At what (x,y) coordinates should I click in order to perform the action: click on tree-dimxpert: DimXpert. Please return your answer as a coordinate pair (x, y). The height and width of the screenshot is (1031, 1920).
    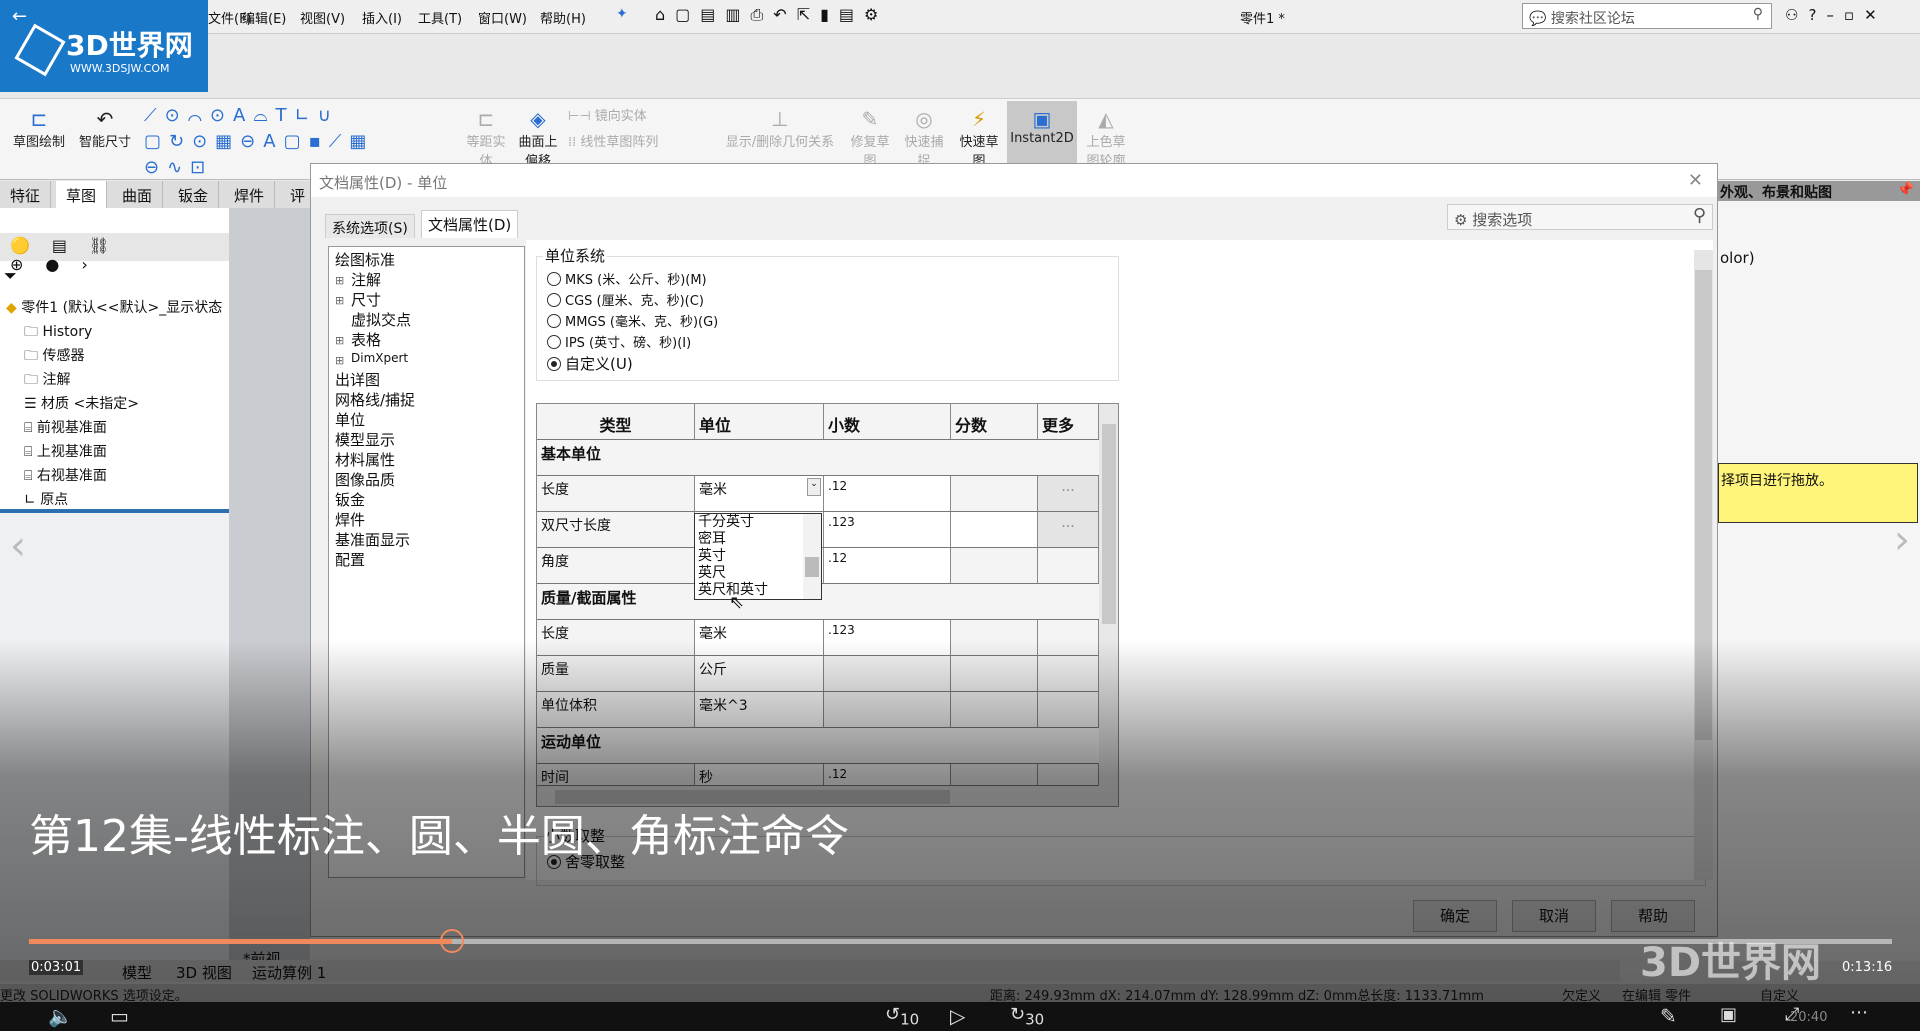
    Looking at the image, I should click on (379, 358).